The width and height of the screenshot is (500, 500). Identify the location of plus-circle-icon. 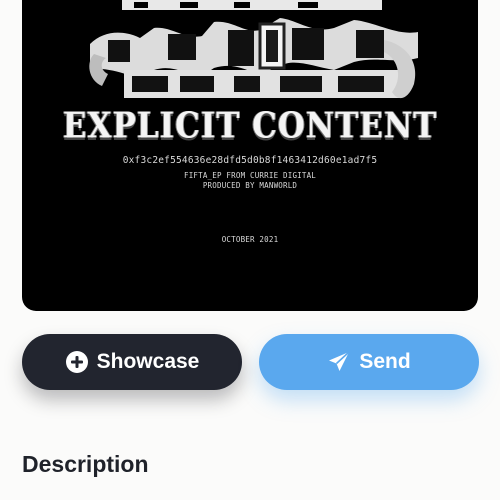
(77, 362).